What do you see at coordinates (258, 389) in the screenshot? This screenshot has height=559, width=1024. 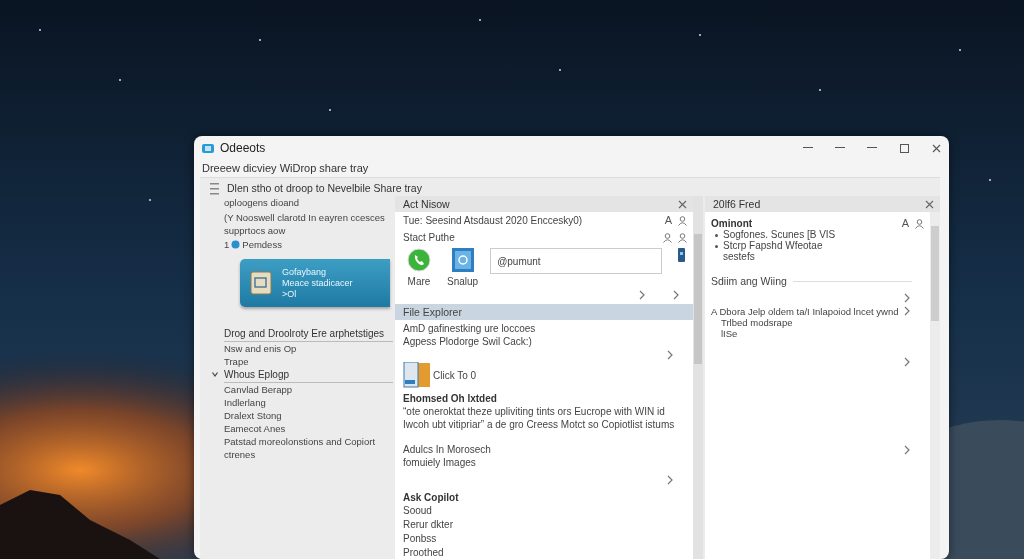 I see `list-text: Canvlad Berapp` at bounding box center [258, 389].